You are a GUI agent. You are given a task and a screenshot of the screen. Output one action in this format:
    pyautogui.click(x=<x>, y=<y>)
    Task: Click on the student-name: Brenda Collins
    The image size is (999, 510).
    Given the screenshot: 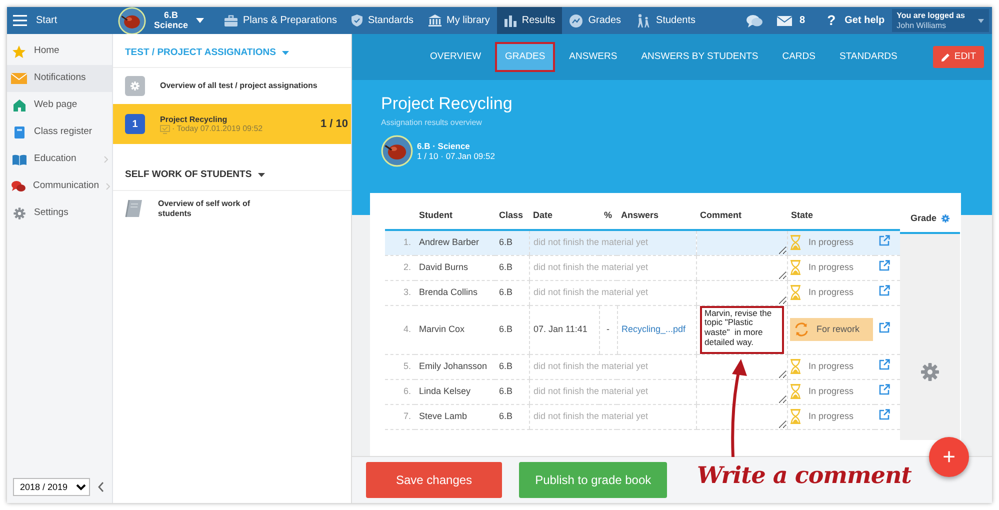 What is the action you would take?
    pyautogui.click(x=448, y=292)
    